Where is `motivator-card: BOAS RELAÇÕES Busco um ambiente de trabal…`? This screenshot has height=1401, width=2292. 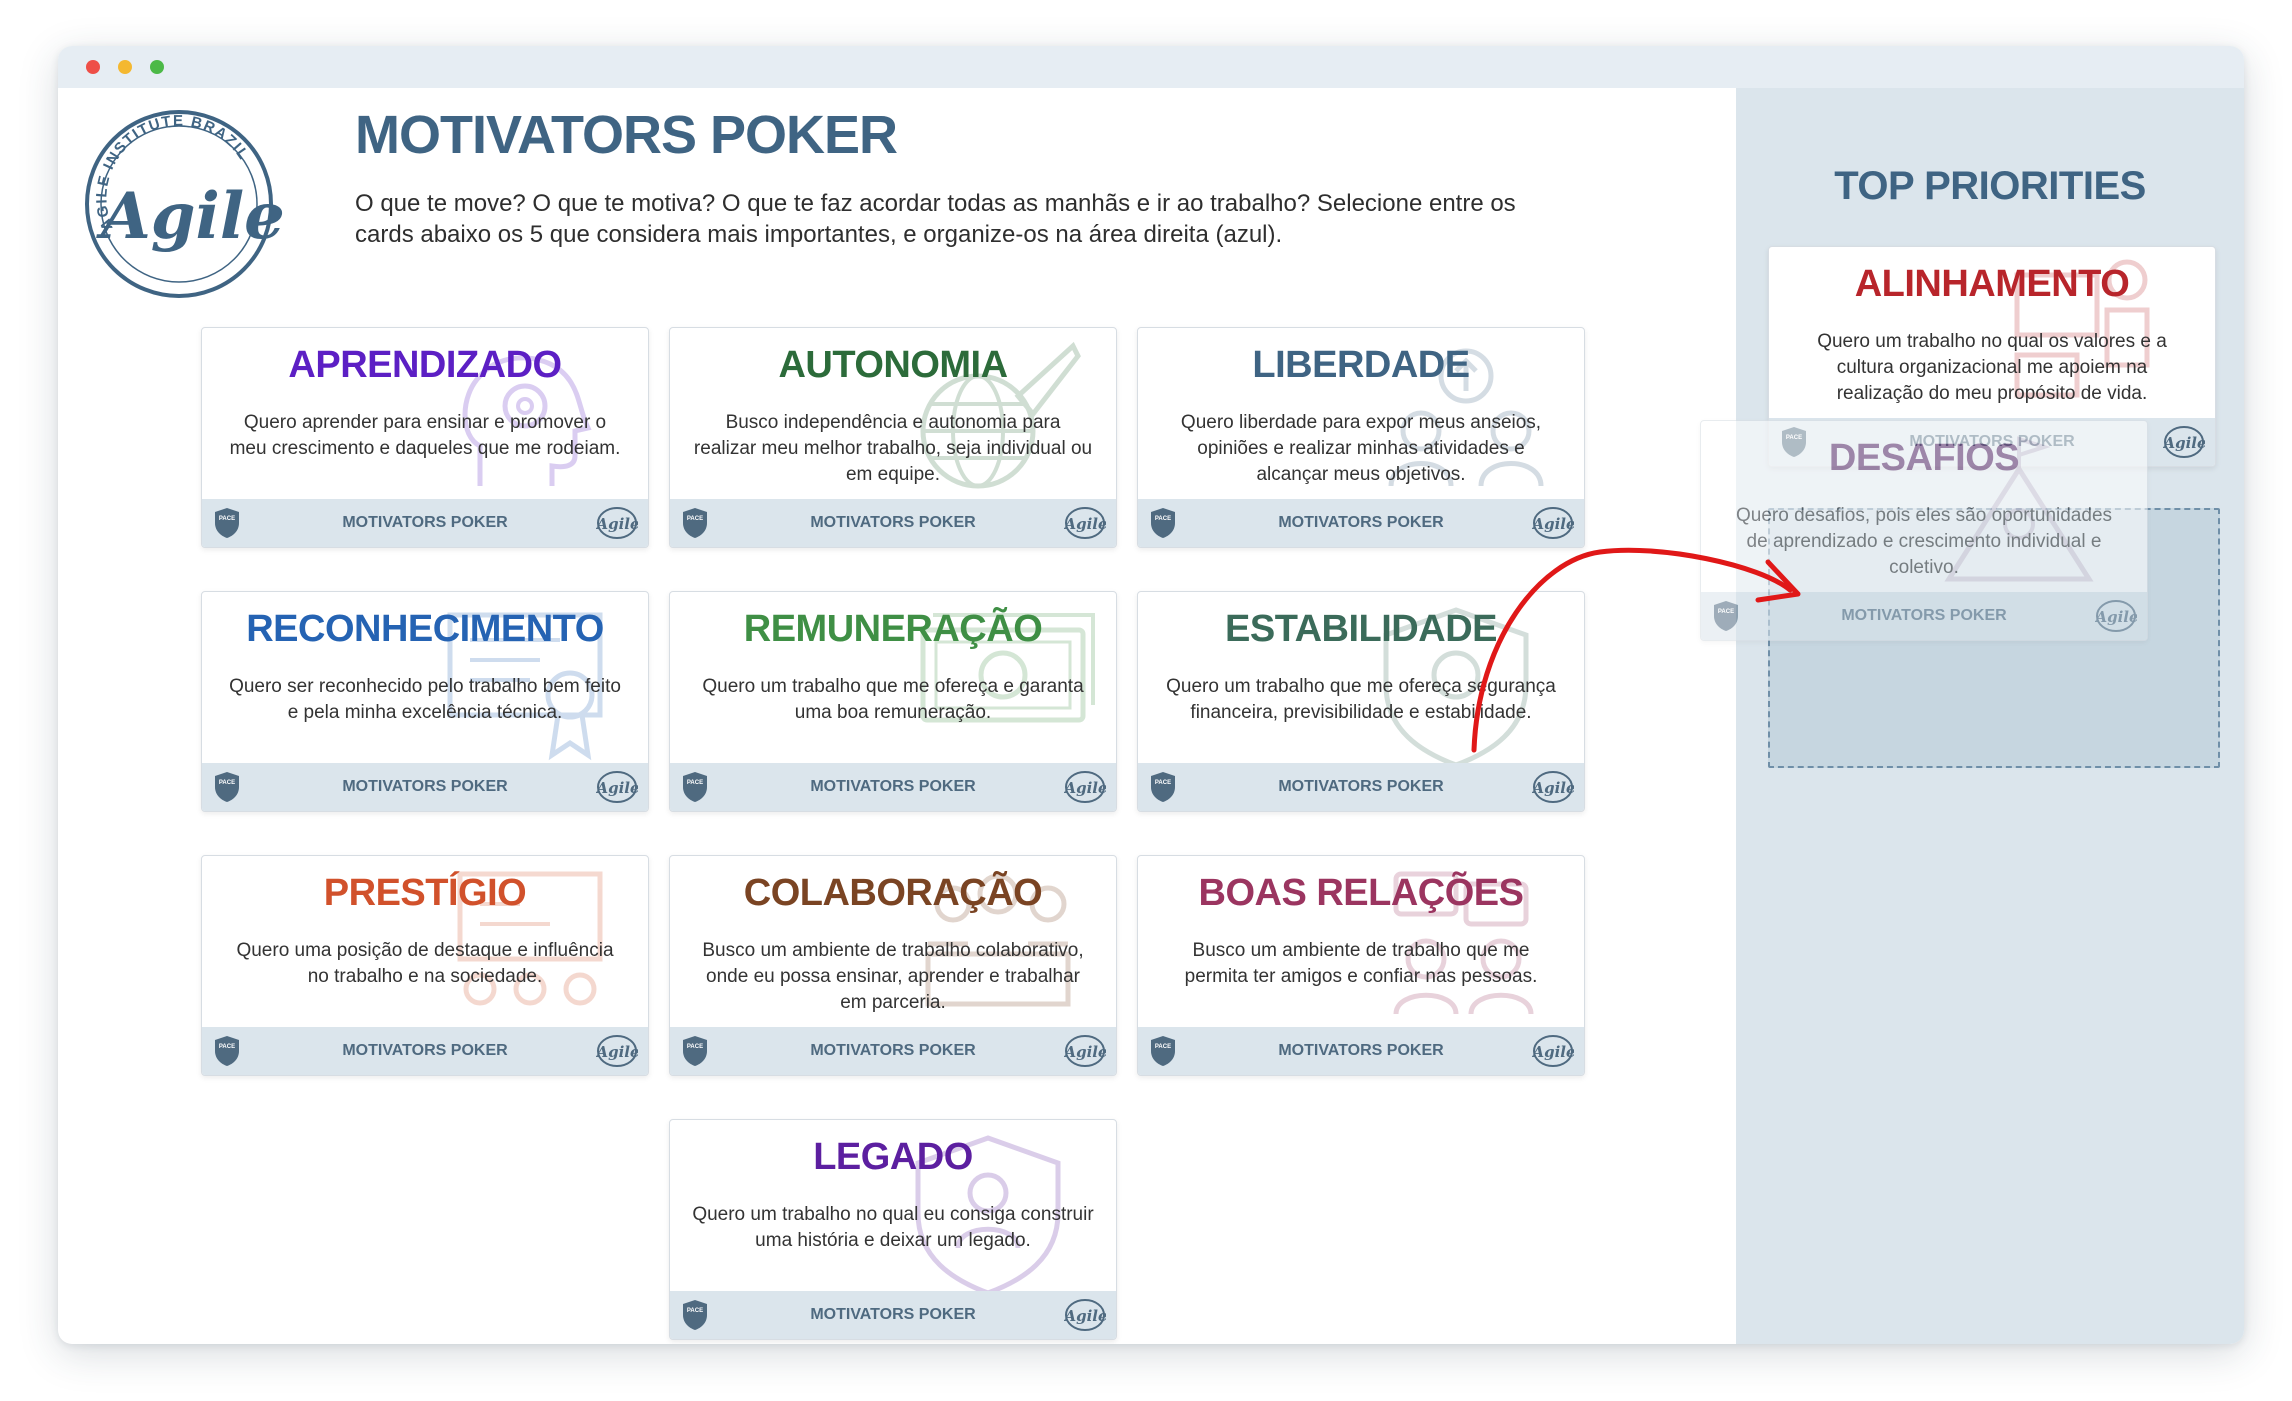
motivator-card: BOAS RELAÇÕES Busco um ambiente de trabal… is located at coordinates (1361, 965).